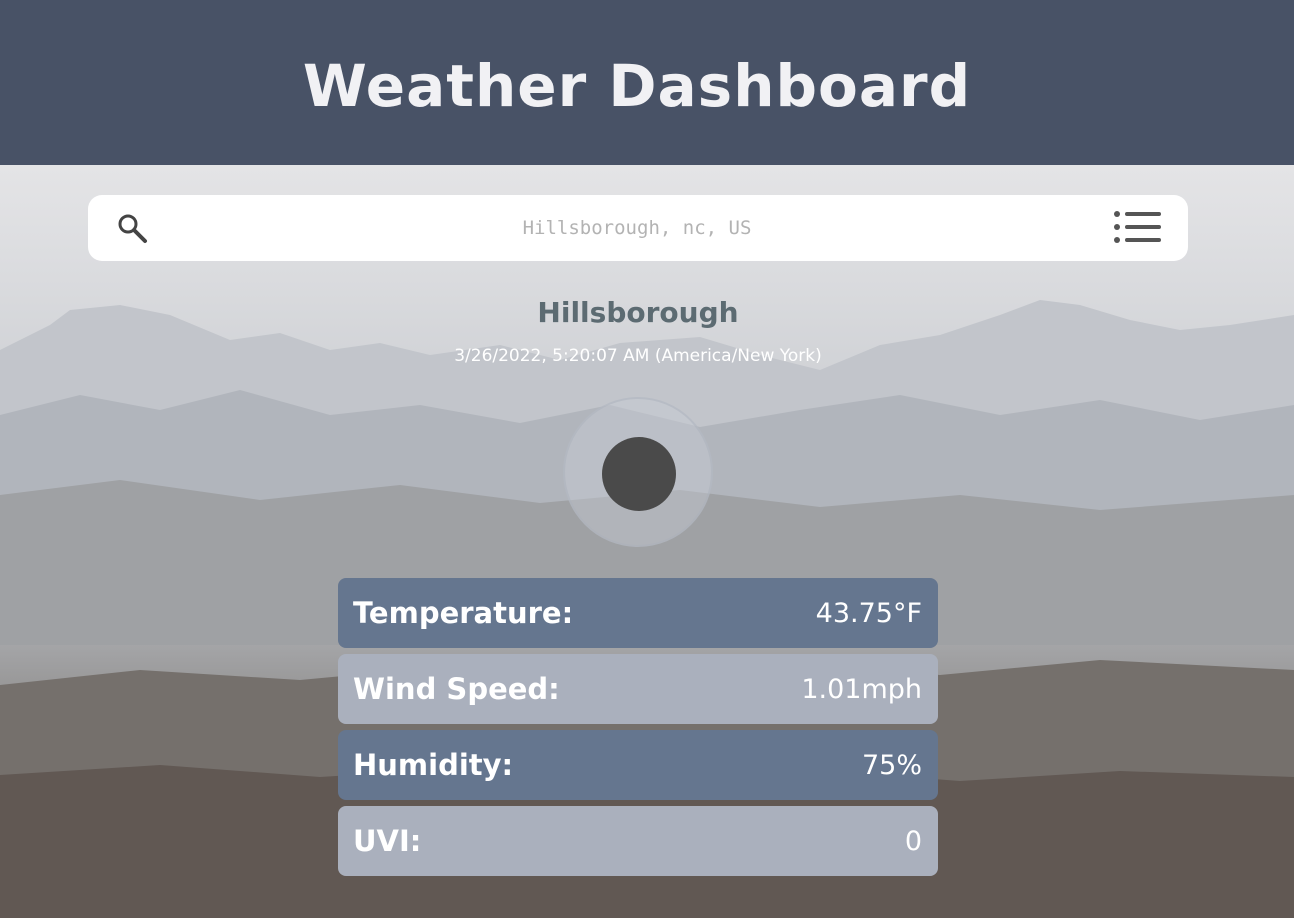 The height and width of the screenshot is (918, 1294). What do you see at coordinates (433, 765) in the screenshot?
I see `humidity-label: Humidity:` at bounding box center [433, 765].